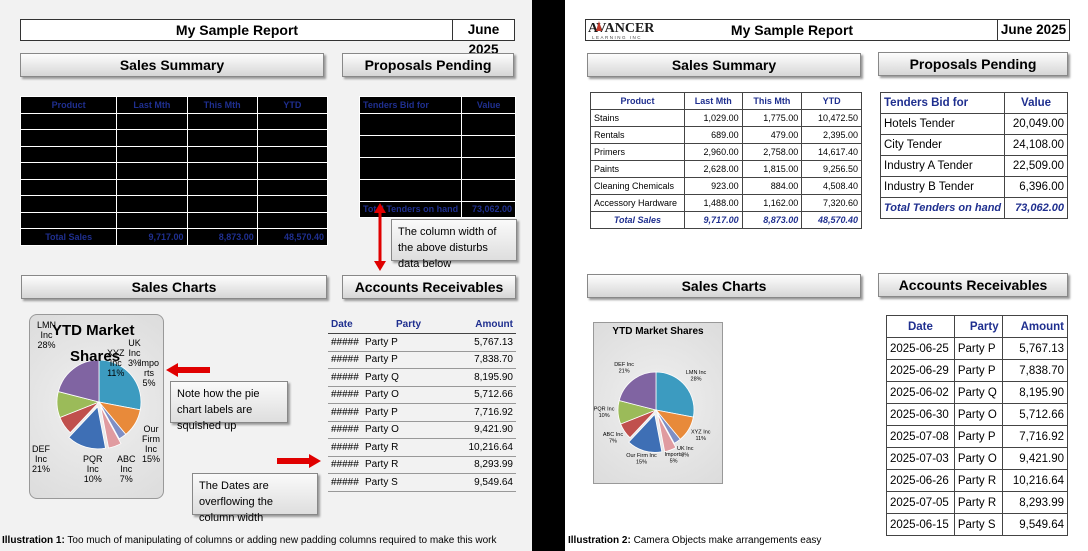 Image resolution: width=1088 pixels, height=551 pixels. I want to click on table-row: Hotels Tender 20,049.00, so click(973, 124).